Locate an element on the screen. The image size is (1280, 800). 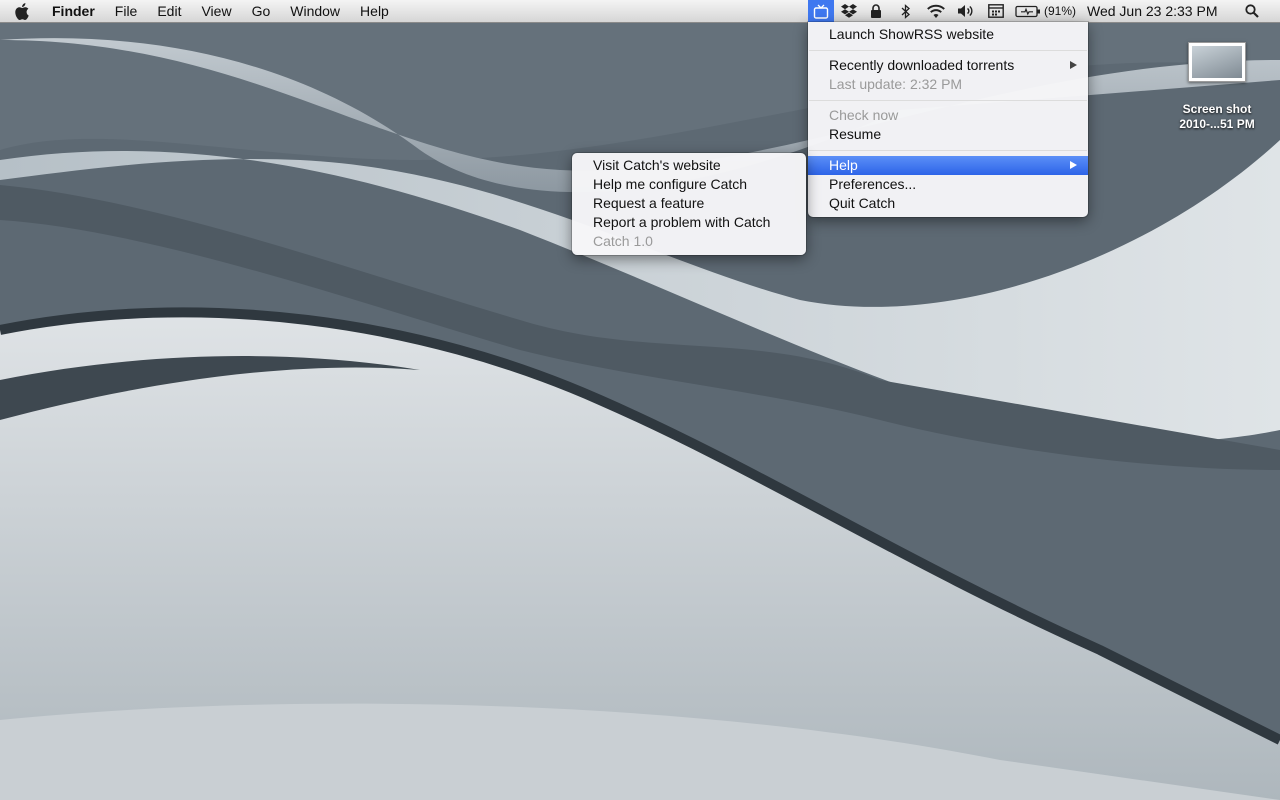
menu-view: View is located at coordinates (216, 11).